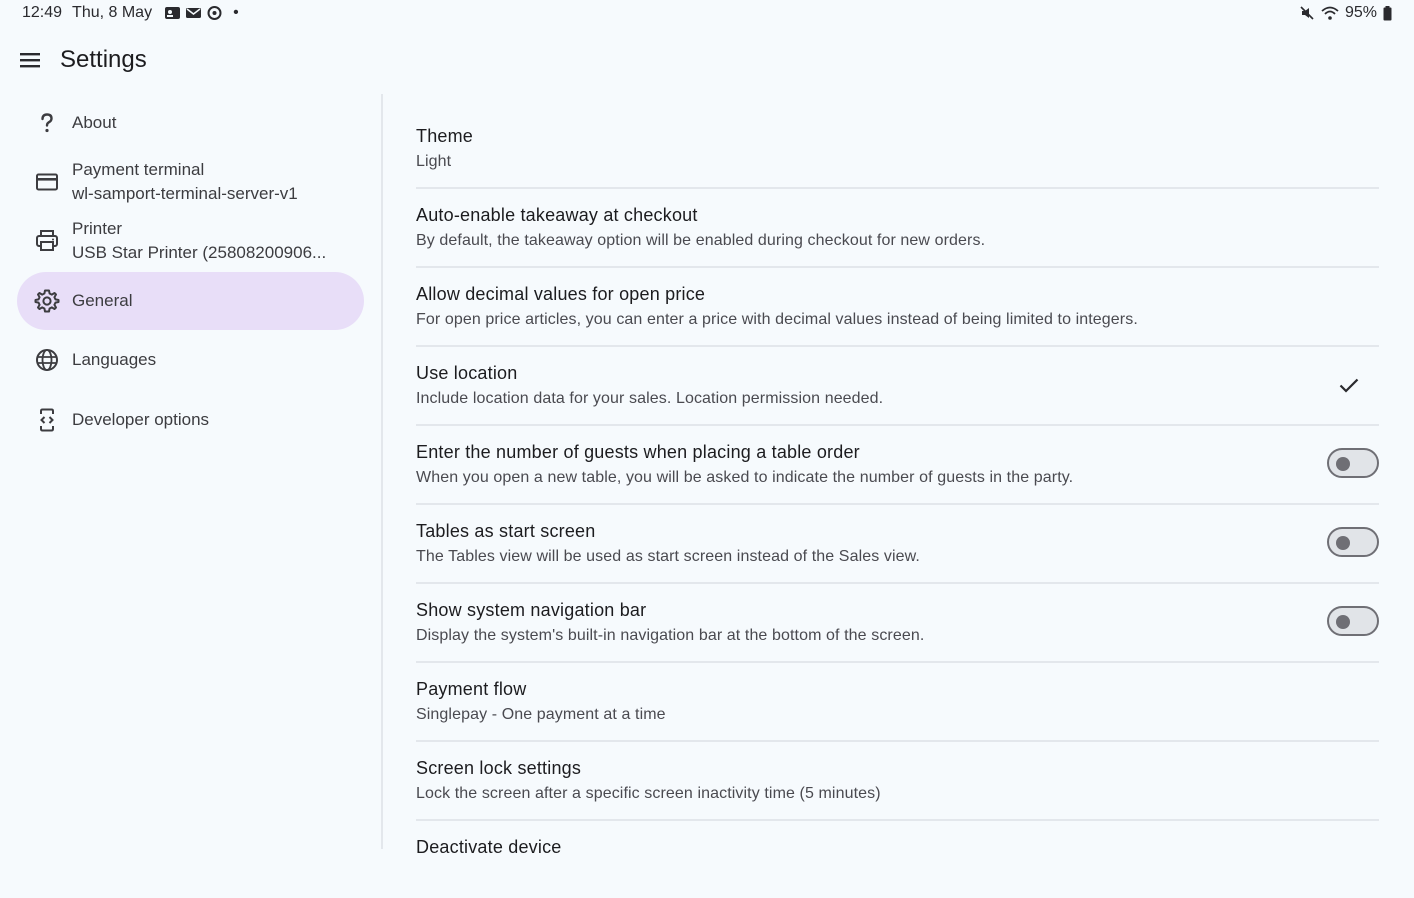 The height and width of the screenshot is (898, 1414). I want to click on setting-title: Screen lock settings, so click(499, 768).